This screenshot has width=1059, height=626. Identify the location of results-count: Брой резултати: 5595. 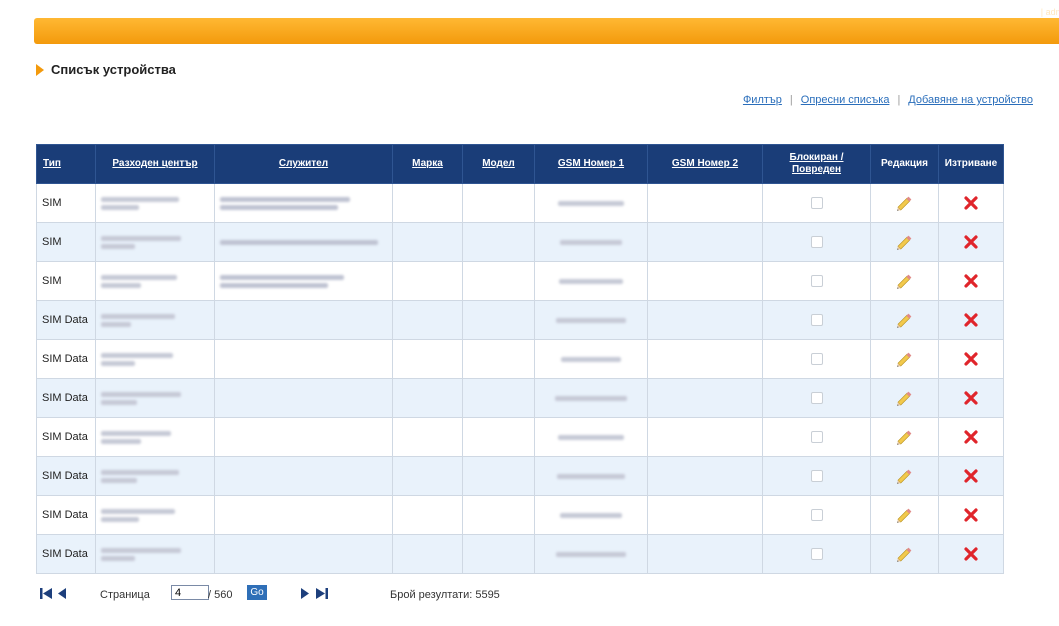
(445, 595).